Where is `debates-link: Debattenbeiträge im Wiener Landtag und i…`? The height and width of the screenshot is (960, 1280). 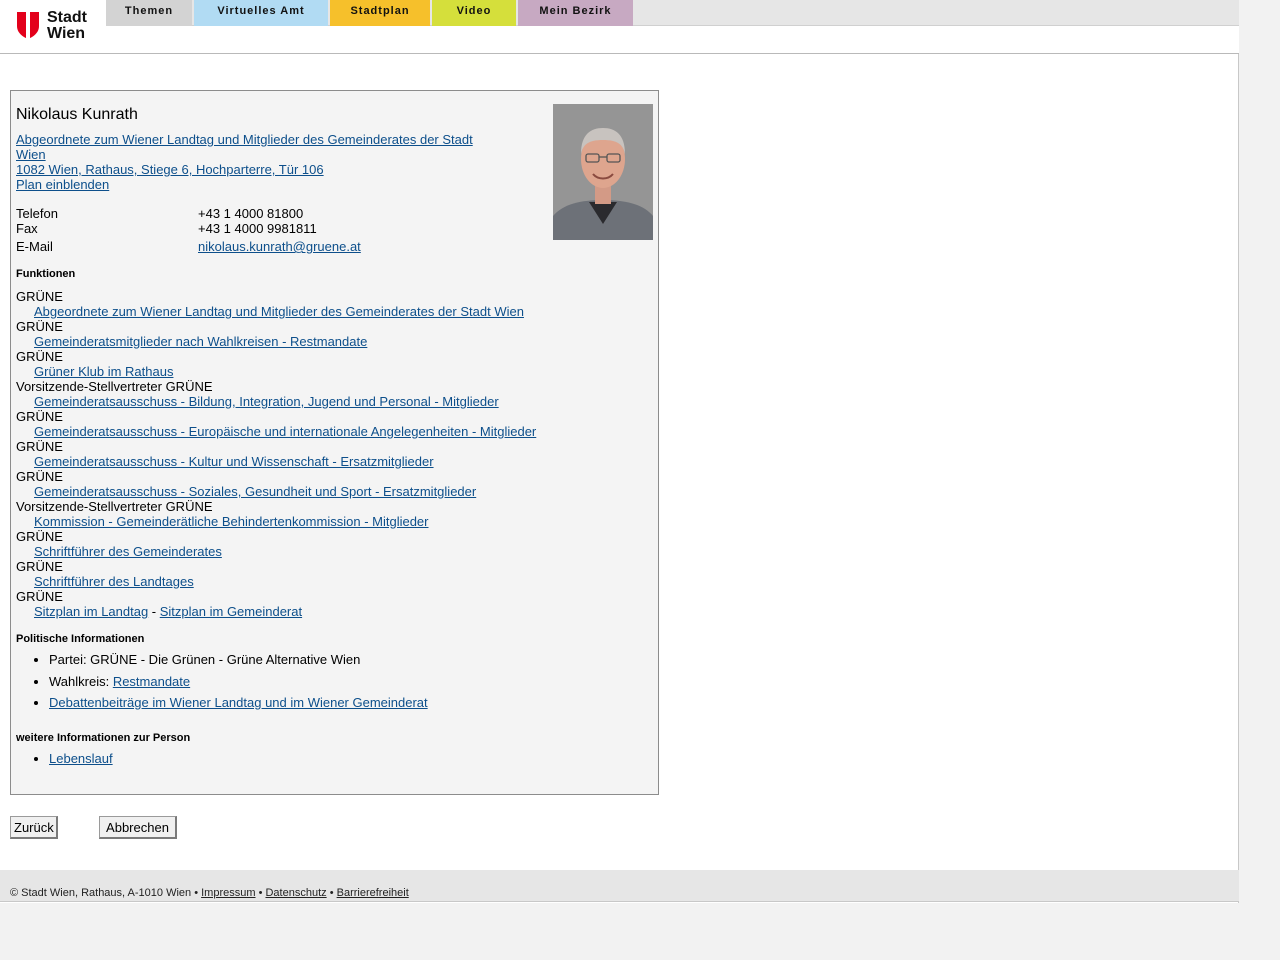
debates-link: Debattenbeiträge im Wiener Landtag und i… is located at coordinates (238, 702).